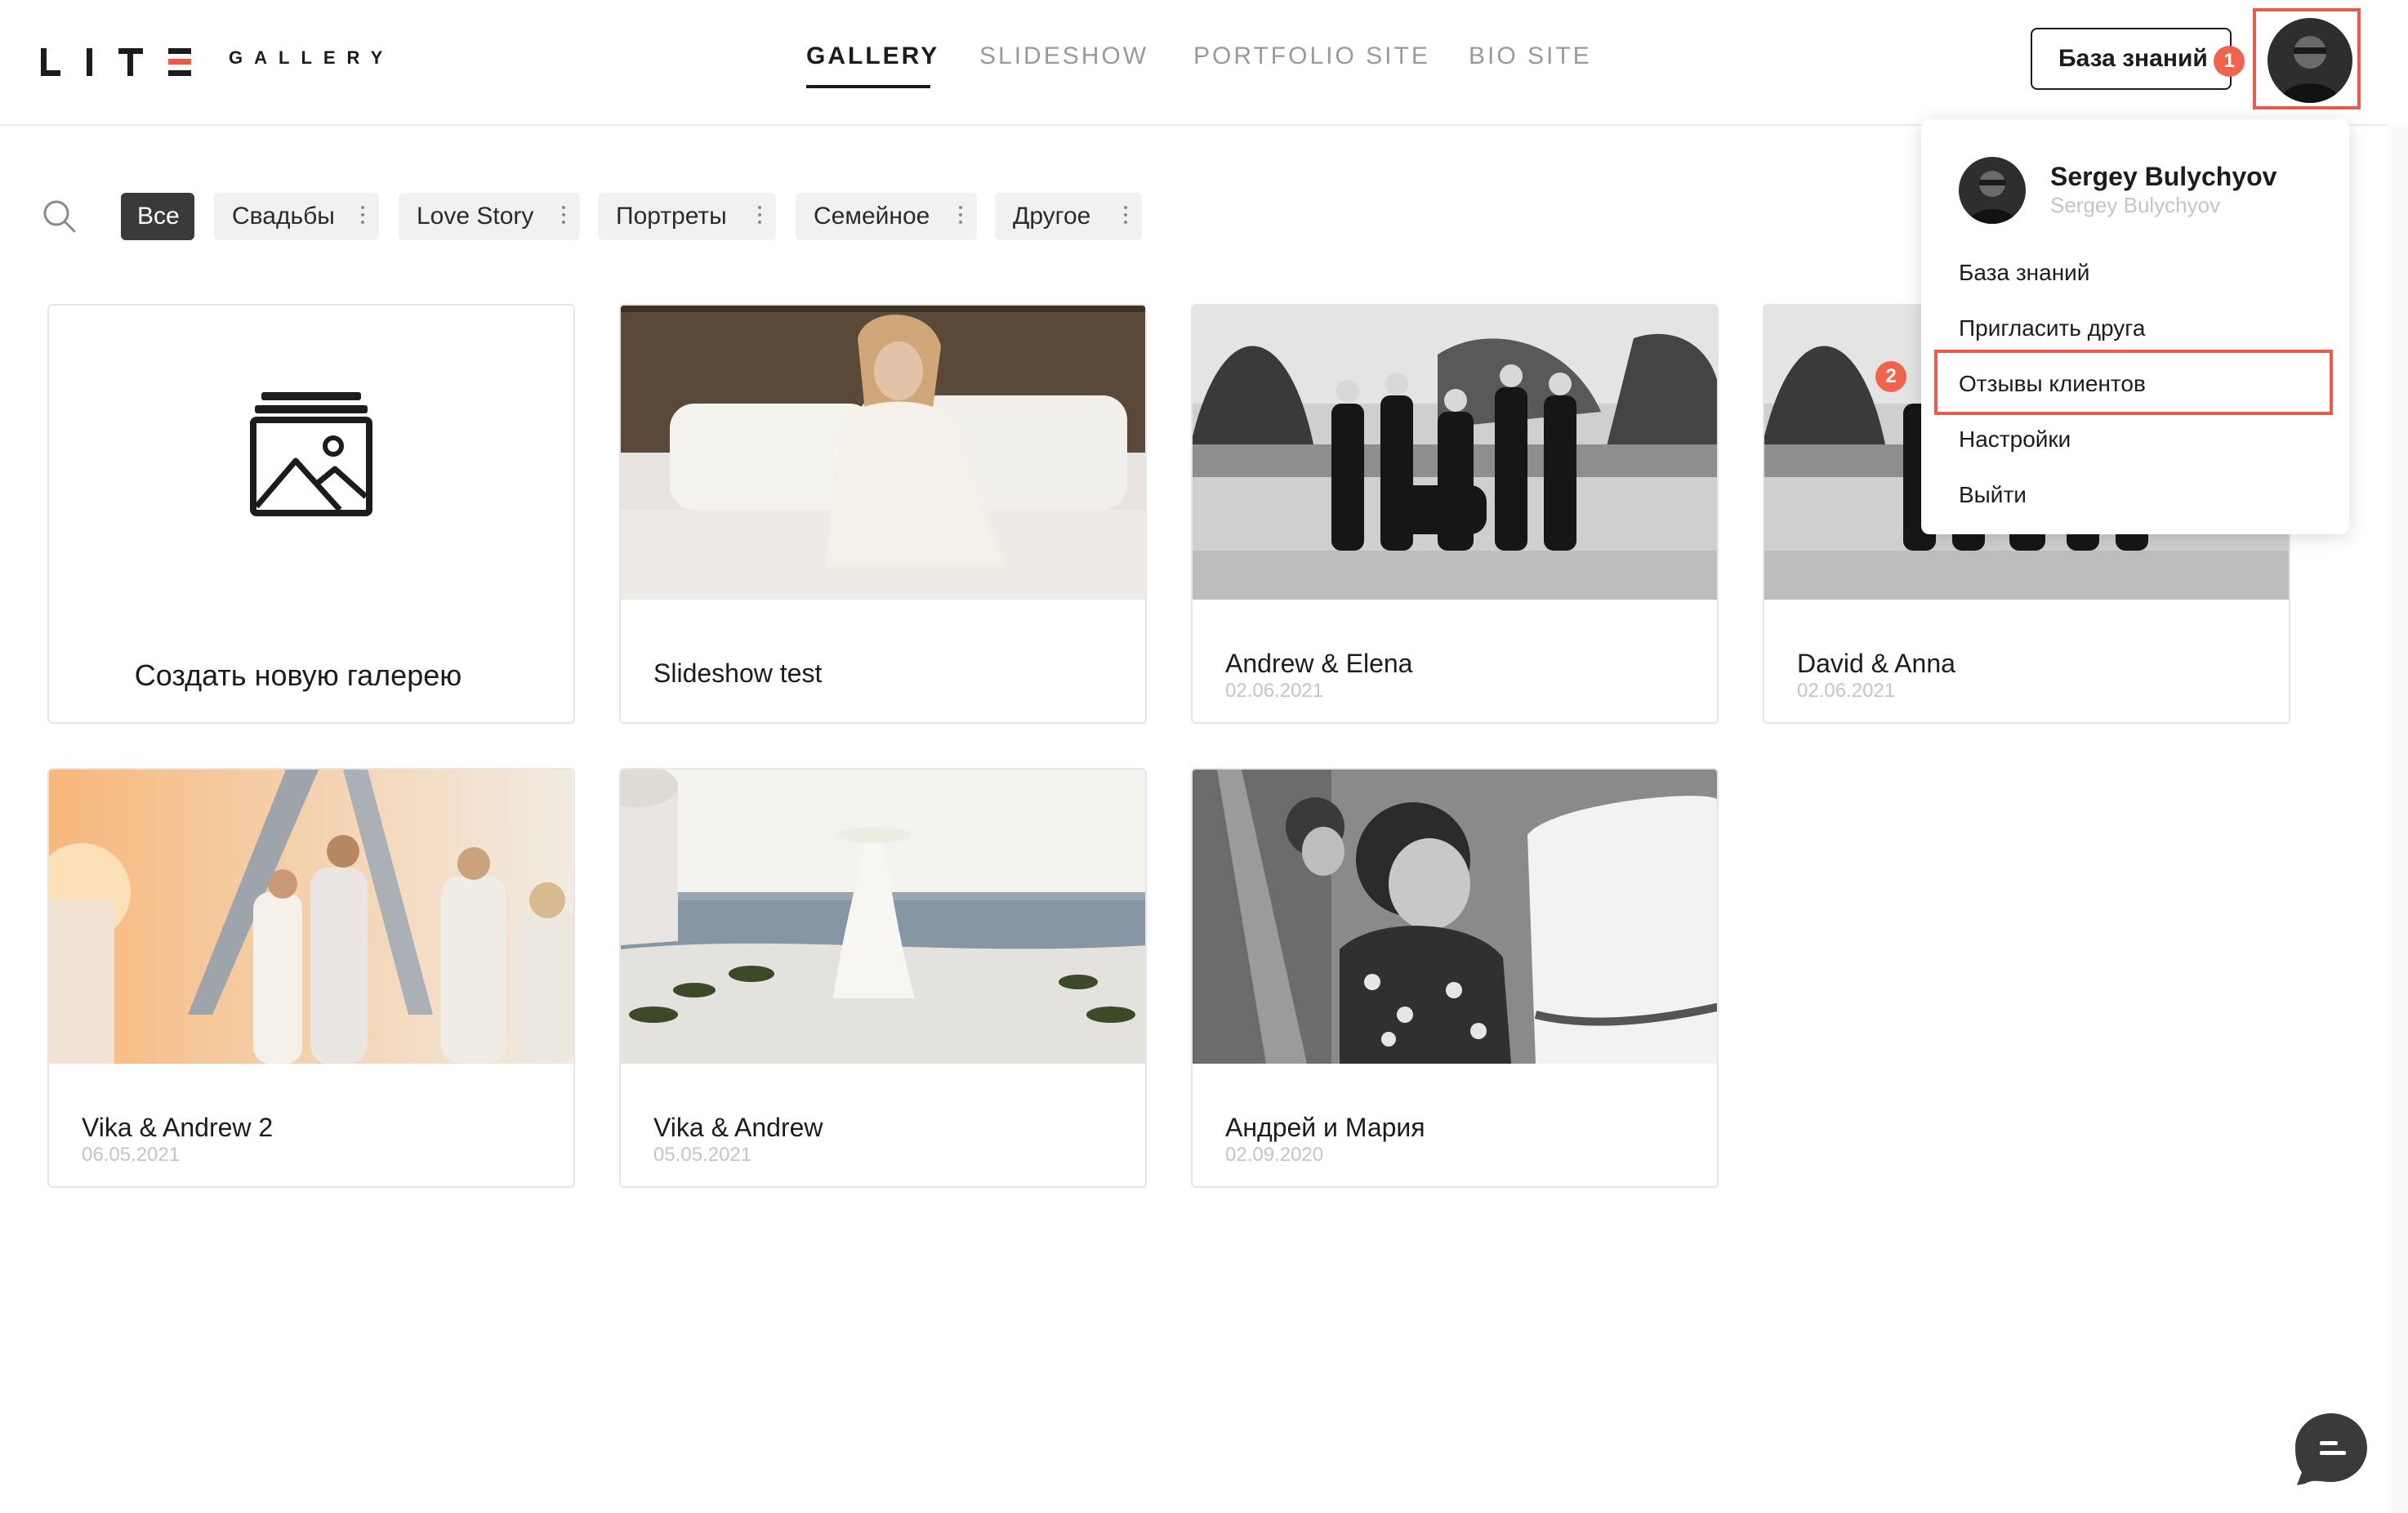 This screenshot has height=1513, width=2408. Describe the element at coordinates (311, 456) in the screenshot. I see `gallery-stack-icon` at that location.